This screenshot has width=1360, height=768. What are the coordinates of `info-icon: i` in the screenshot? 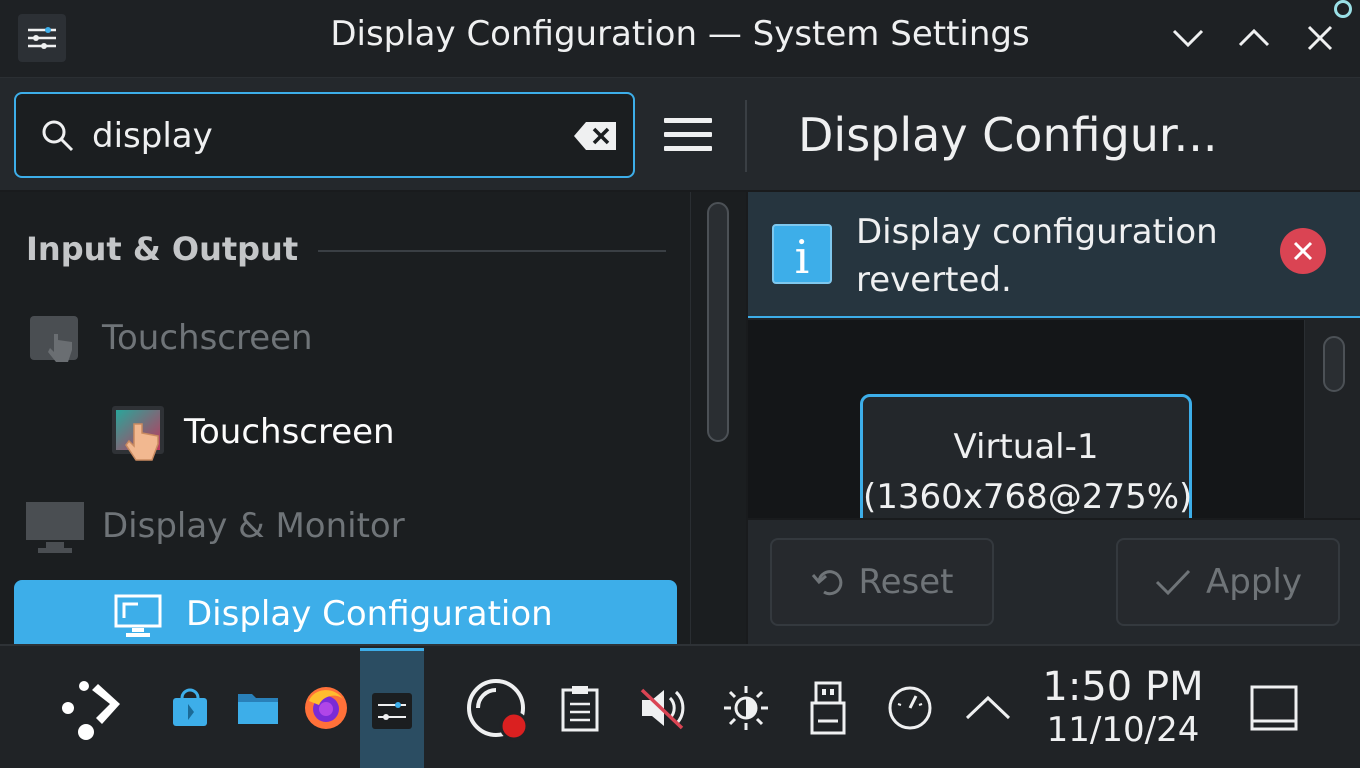 It's located at (802, 254).